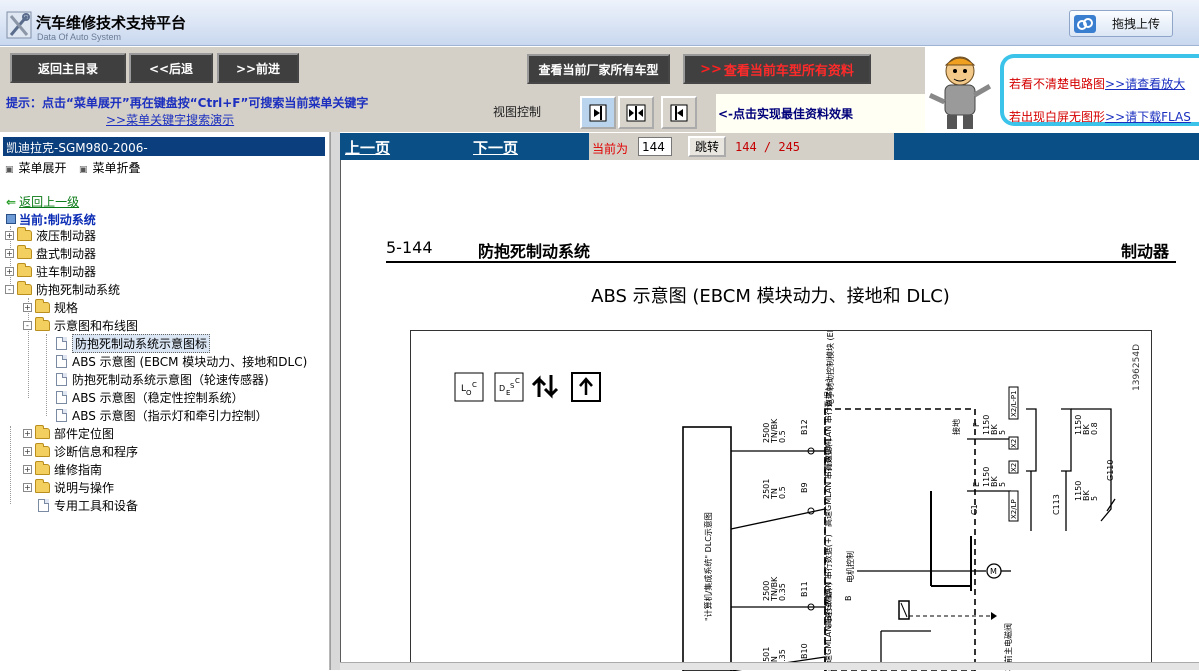 Image resolution: width=1199 pixels, height=671 pixels. What do you see at coordinates (258, 68) in the screenshot?
I see `forward-button: >>前进` at bounding box center [258, 68].